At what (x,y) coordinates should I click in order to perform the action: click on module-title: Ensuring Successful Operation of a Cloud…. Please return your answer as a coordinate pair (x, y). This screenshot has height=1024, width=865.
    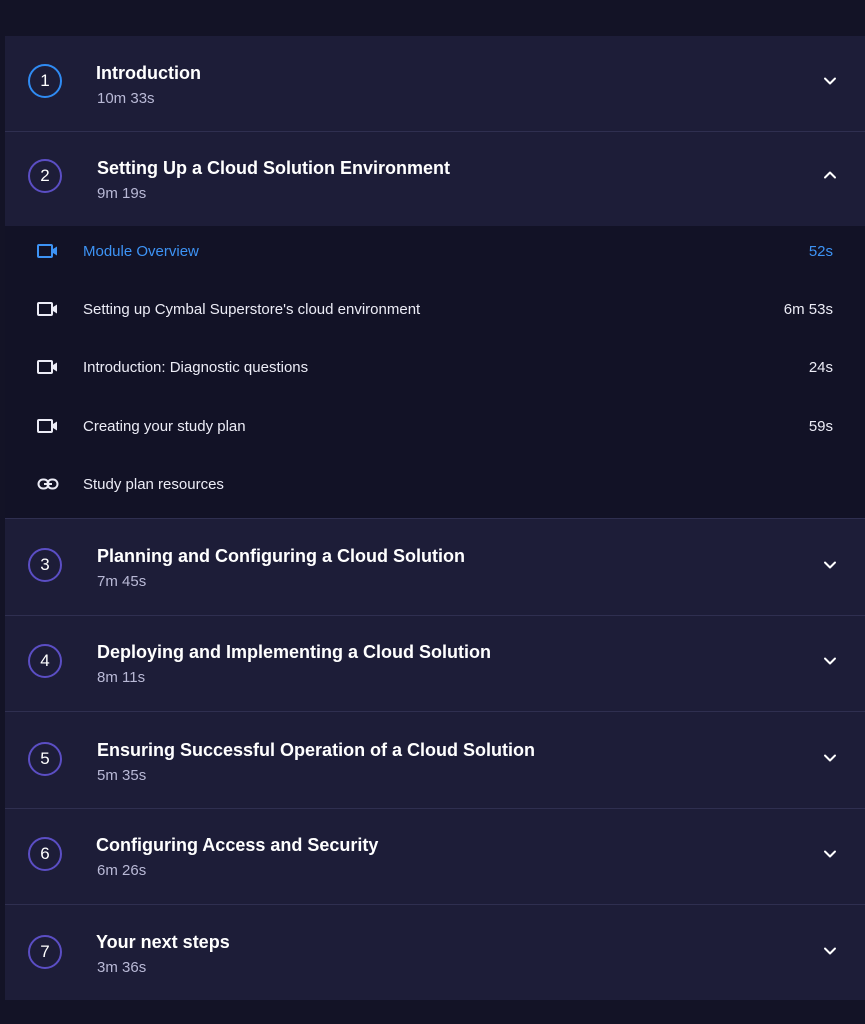
    Looking at the image, I should click on (316, 750).